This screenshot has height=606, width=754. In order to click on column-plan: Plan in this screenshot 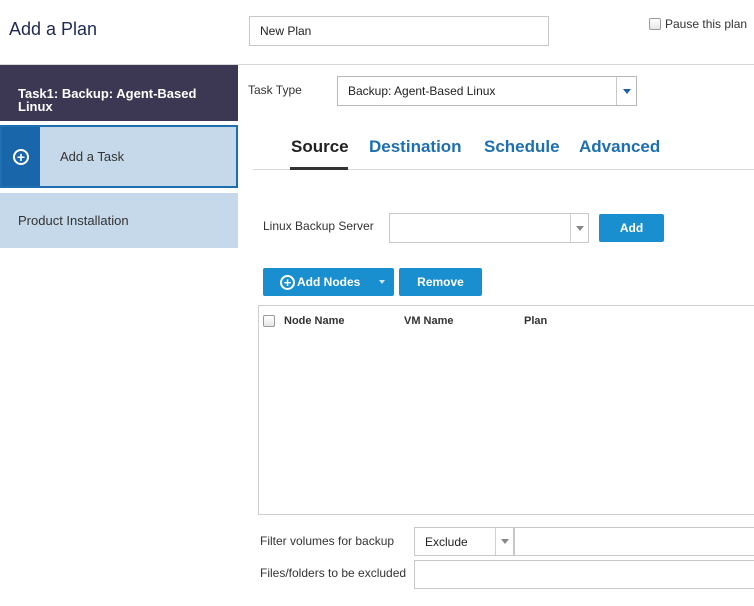, I will do `click(535, 321)`.